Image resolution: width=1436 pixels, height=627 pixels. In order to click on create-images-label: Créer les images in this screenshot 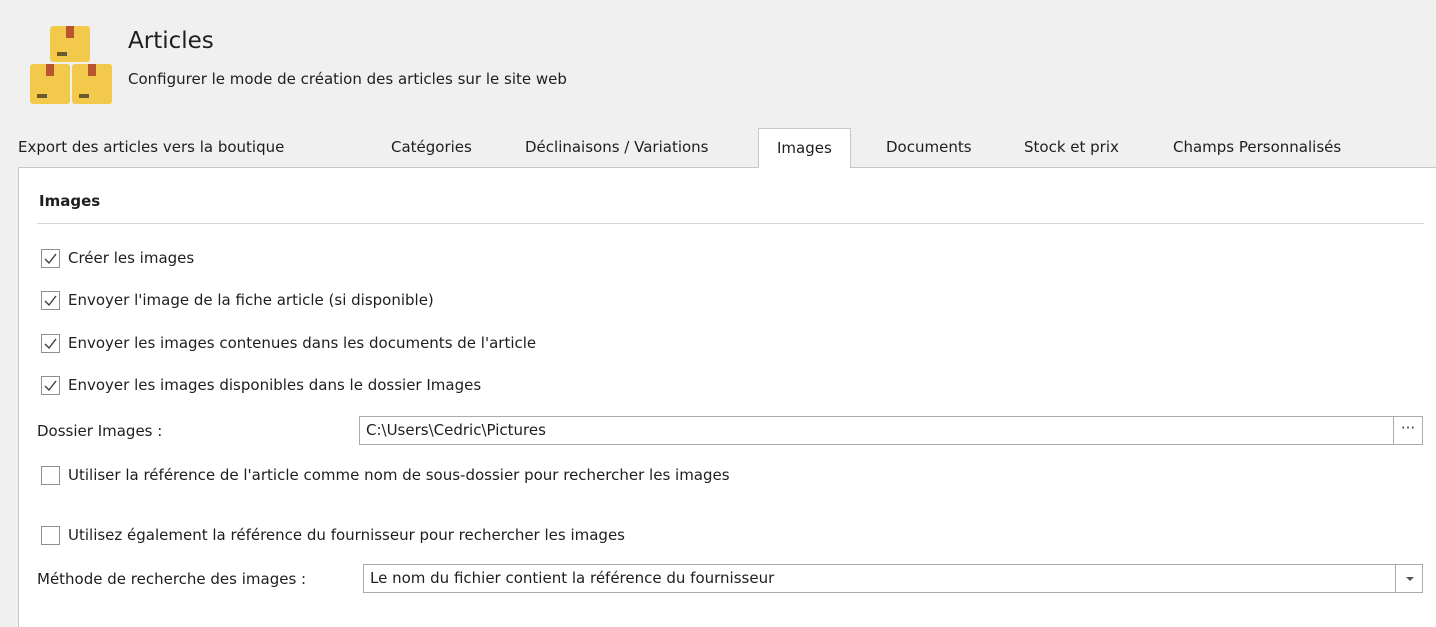, I will do `click(131, 258)`.